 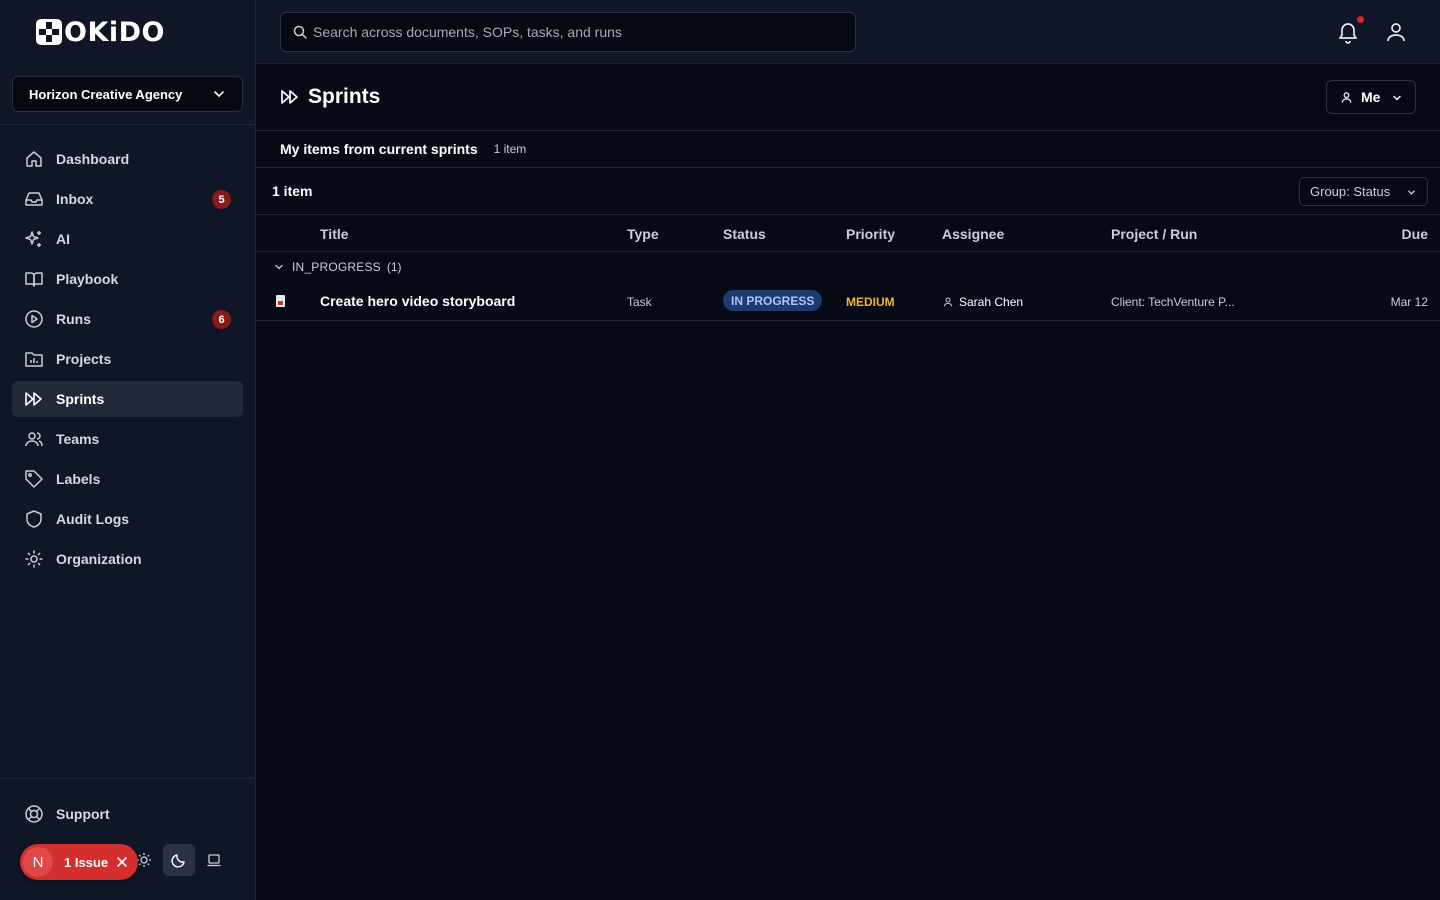 I want to click on sidebar-item-ai: AI, so click(x=127, y=239).